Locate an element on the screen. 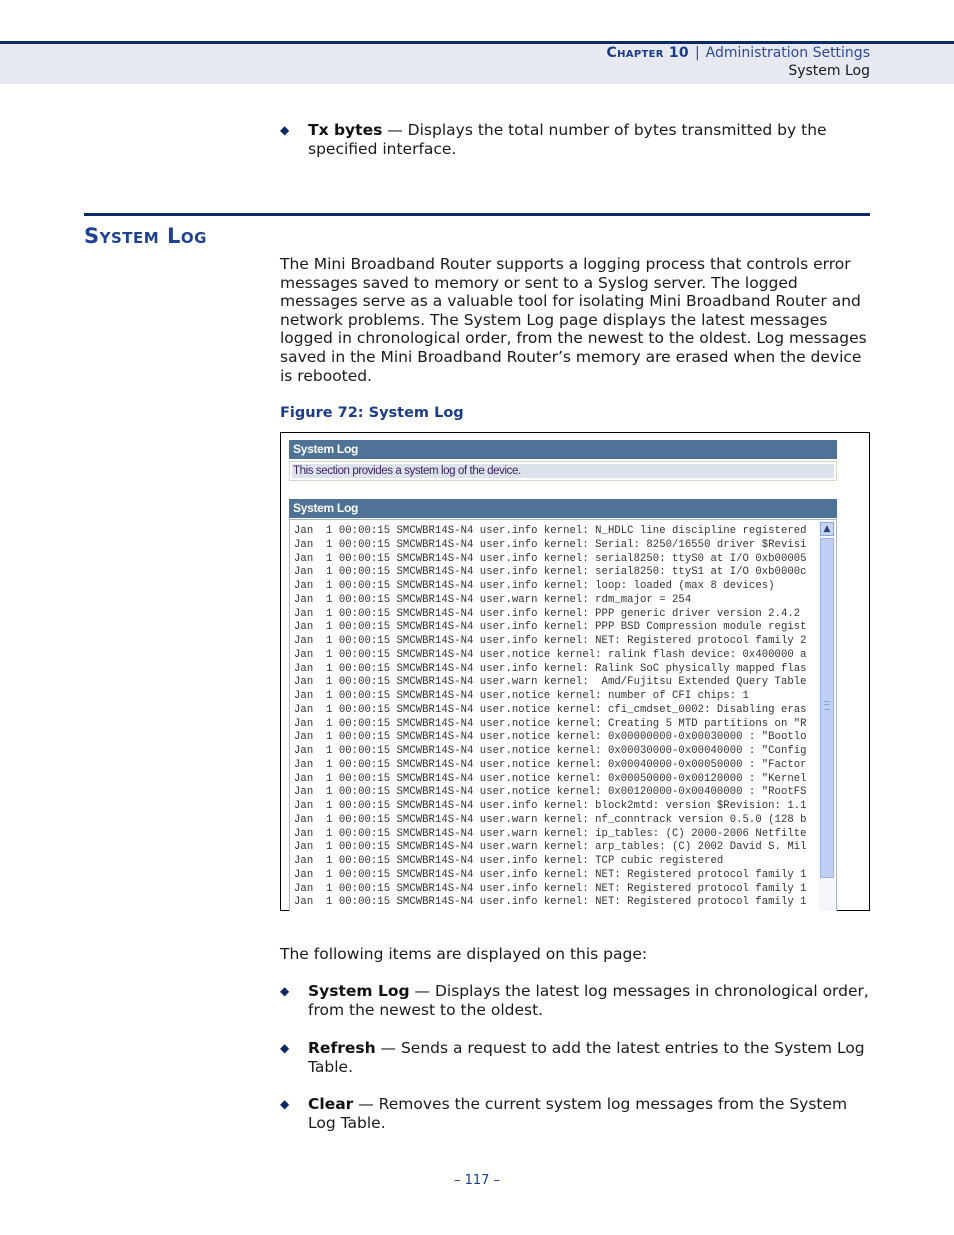  panel-header-system-log: System Log is located at coordinates (563, 449).